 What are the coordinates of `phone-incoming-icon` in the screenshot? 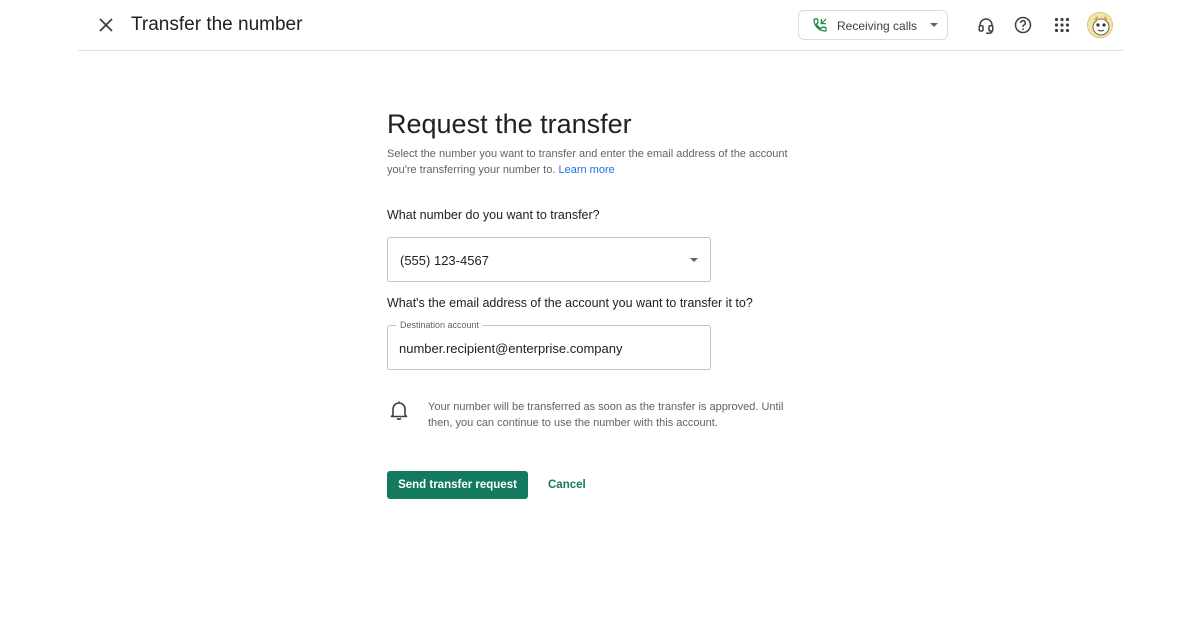 It's located at (820, 25).